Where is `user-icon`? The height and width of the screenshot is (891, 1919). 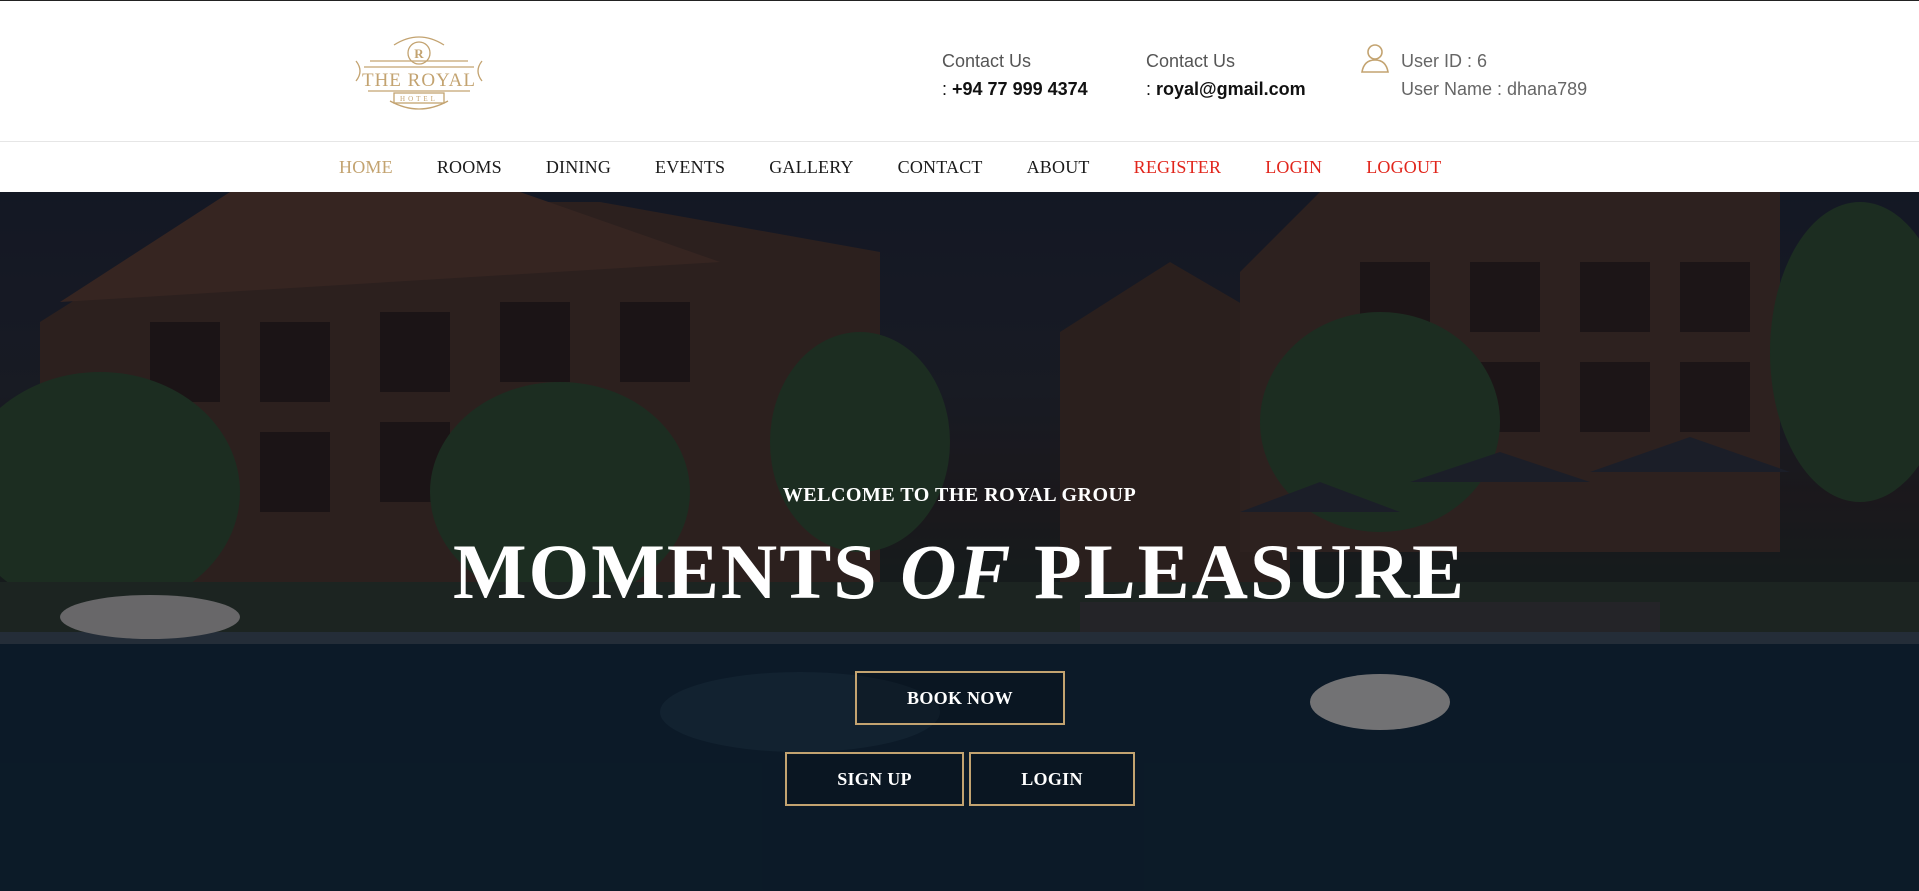
user-icon is located at coordinates (1375, 58).